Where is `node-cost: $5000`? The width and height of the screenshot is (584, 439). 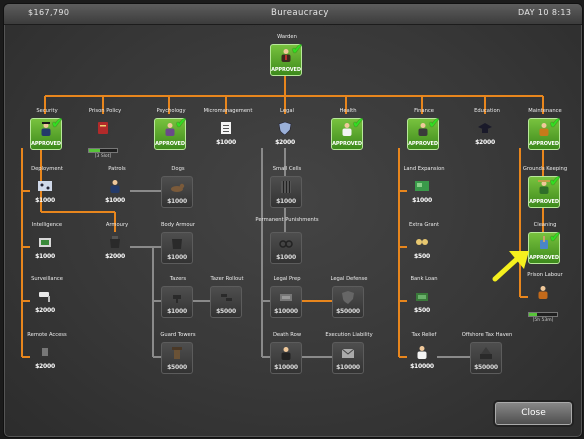
node-cost: $5000 is located at coordinates (177, 367).